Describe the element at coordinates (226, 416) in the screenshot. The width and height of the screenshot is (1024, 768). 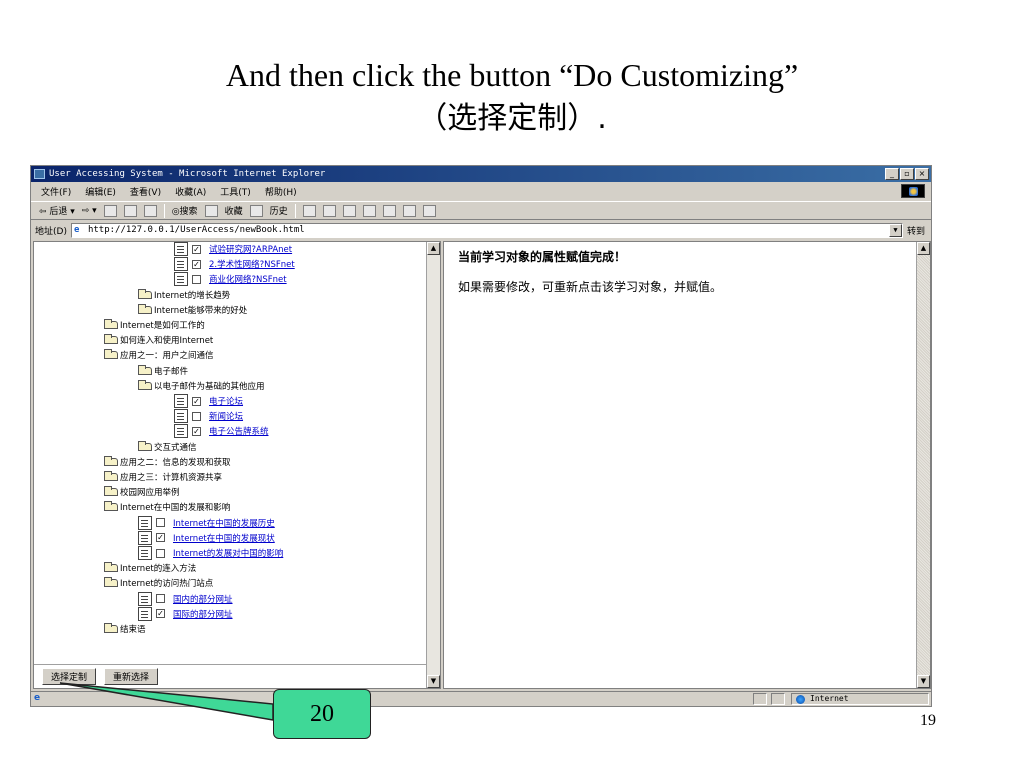
I see `tree-leaf-link: 新闻论坛` at that location.